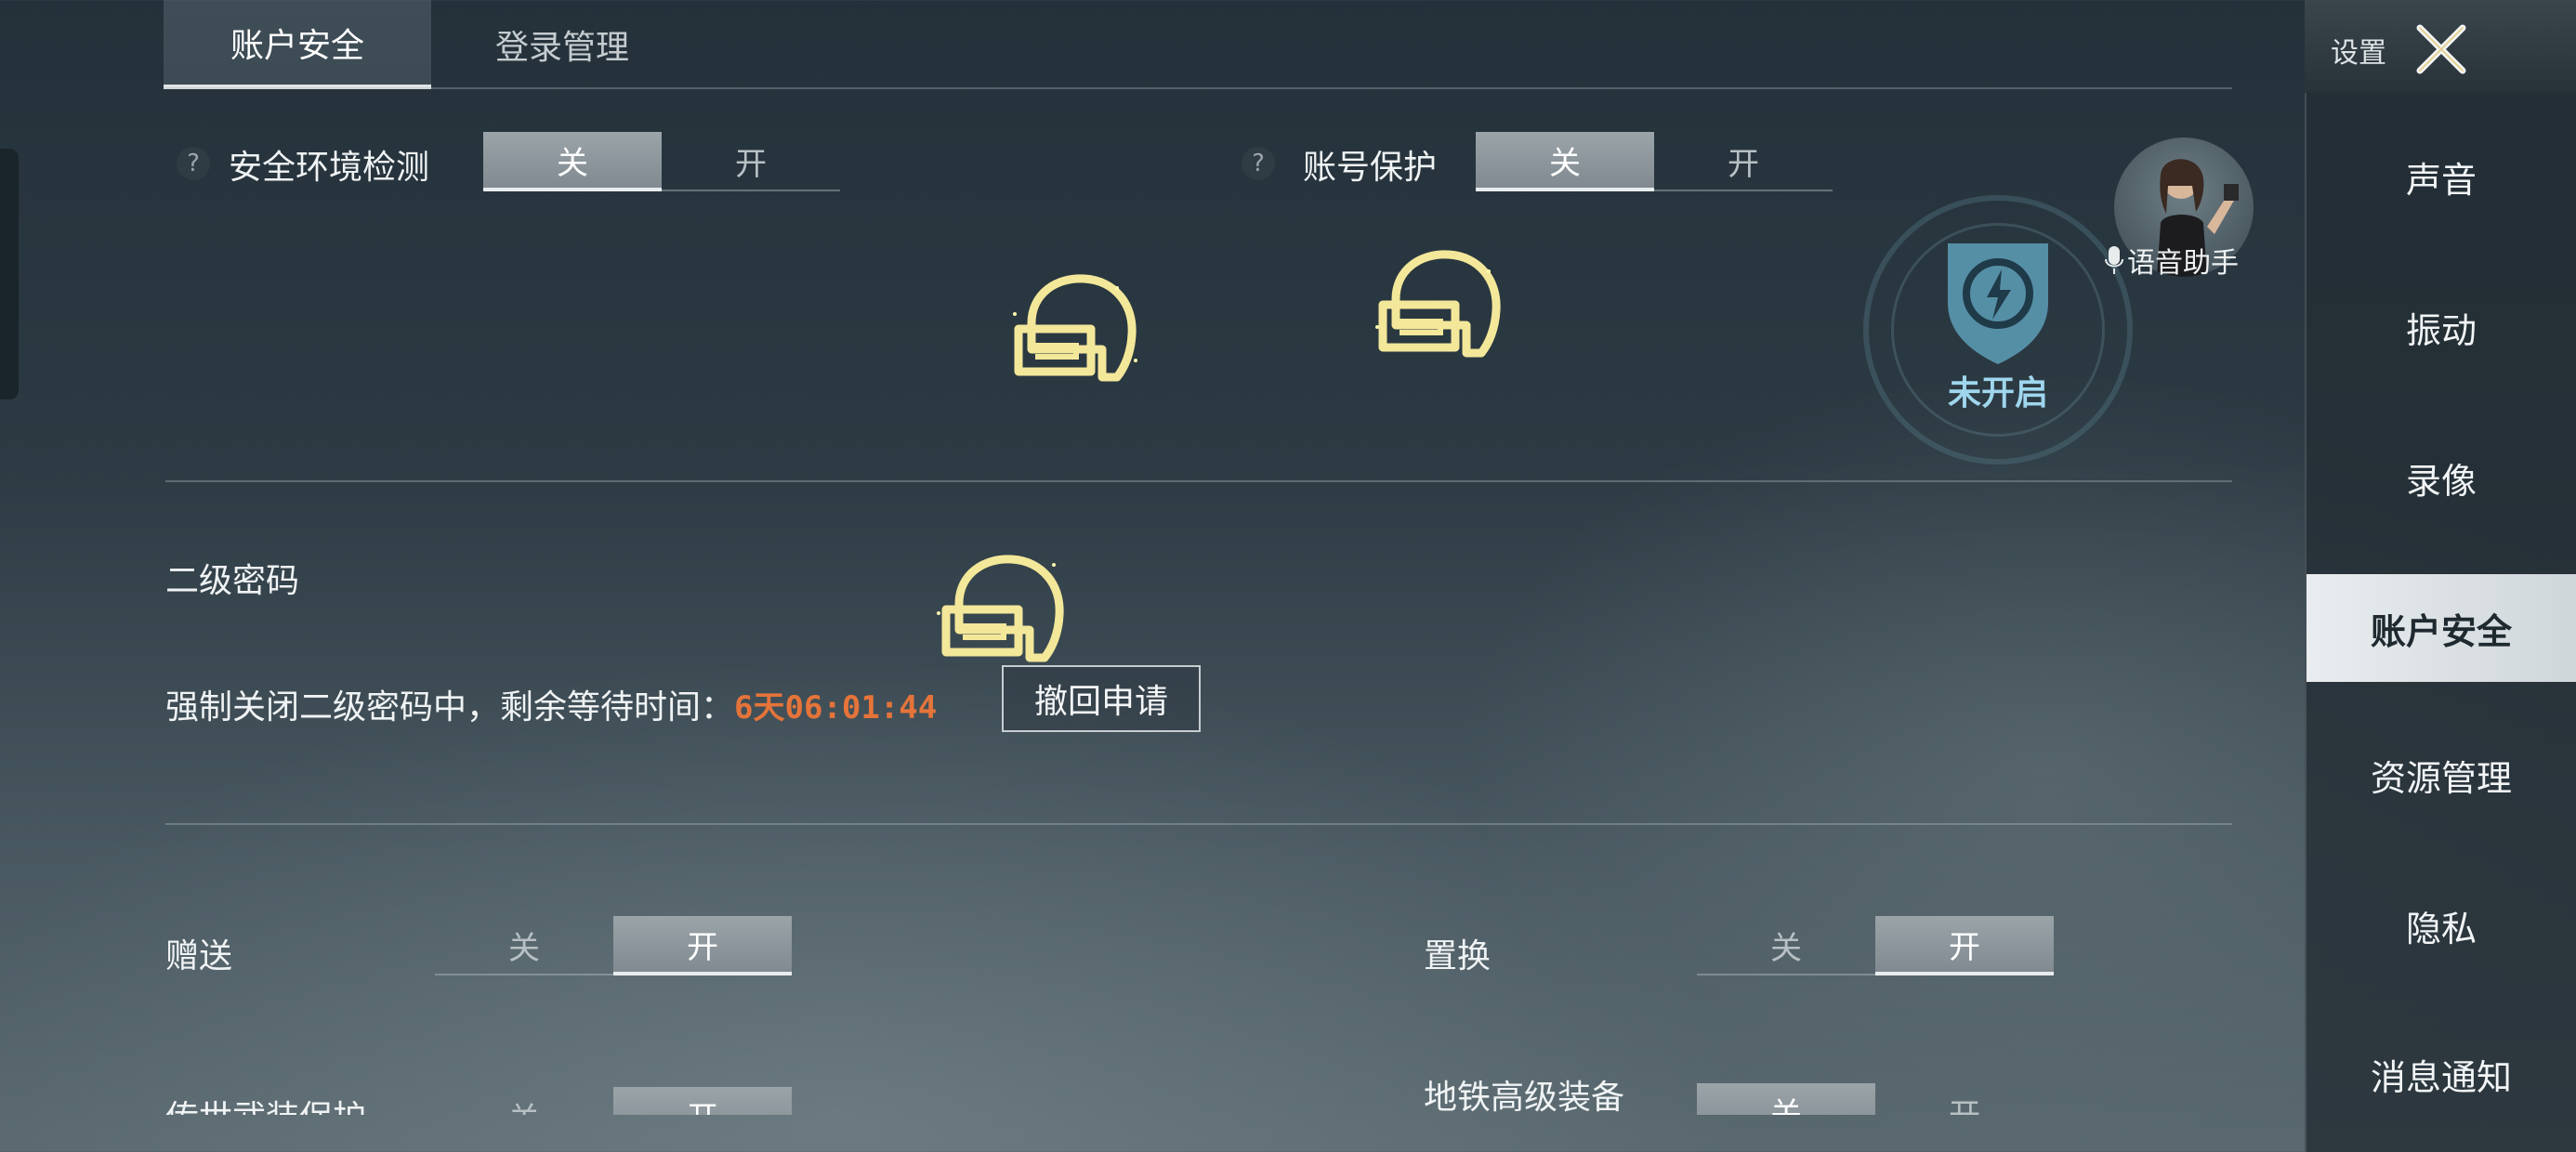  Describe the element at coordinates (1964, 945) in the screenshot. I see `exchange-on-option: 开` at that location.